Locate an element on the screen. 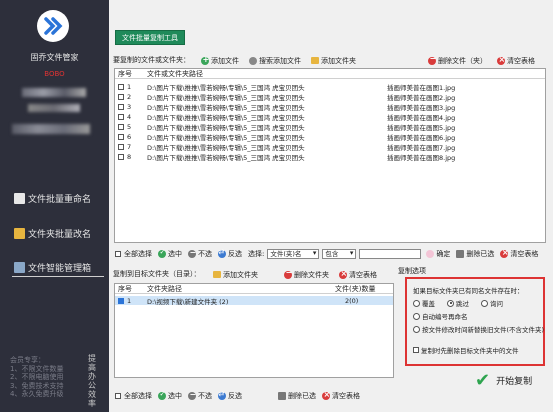 This screenshot has height=412, width=553. promo-line: 4、永久免费升级 is located at coordinates (37, 394).